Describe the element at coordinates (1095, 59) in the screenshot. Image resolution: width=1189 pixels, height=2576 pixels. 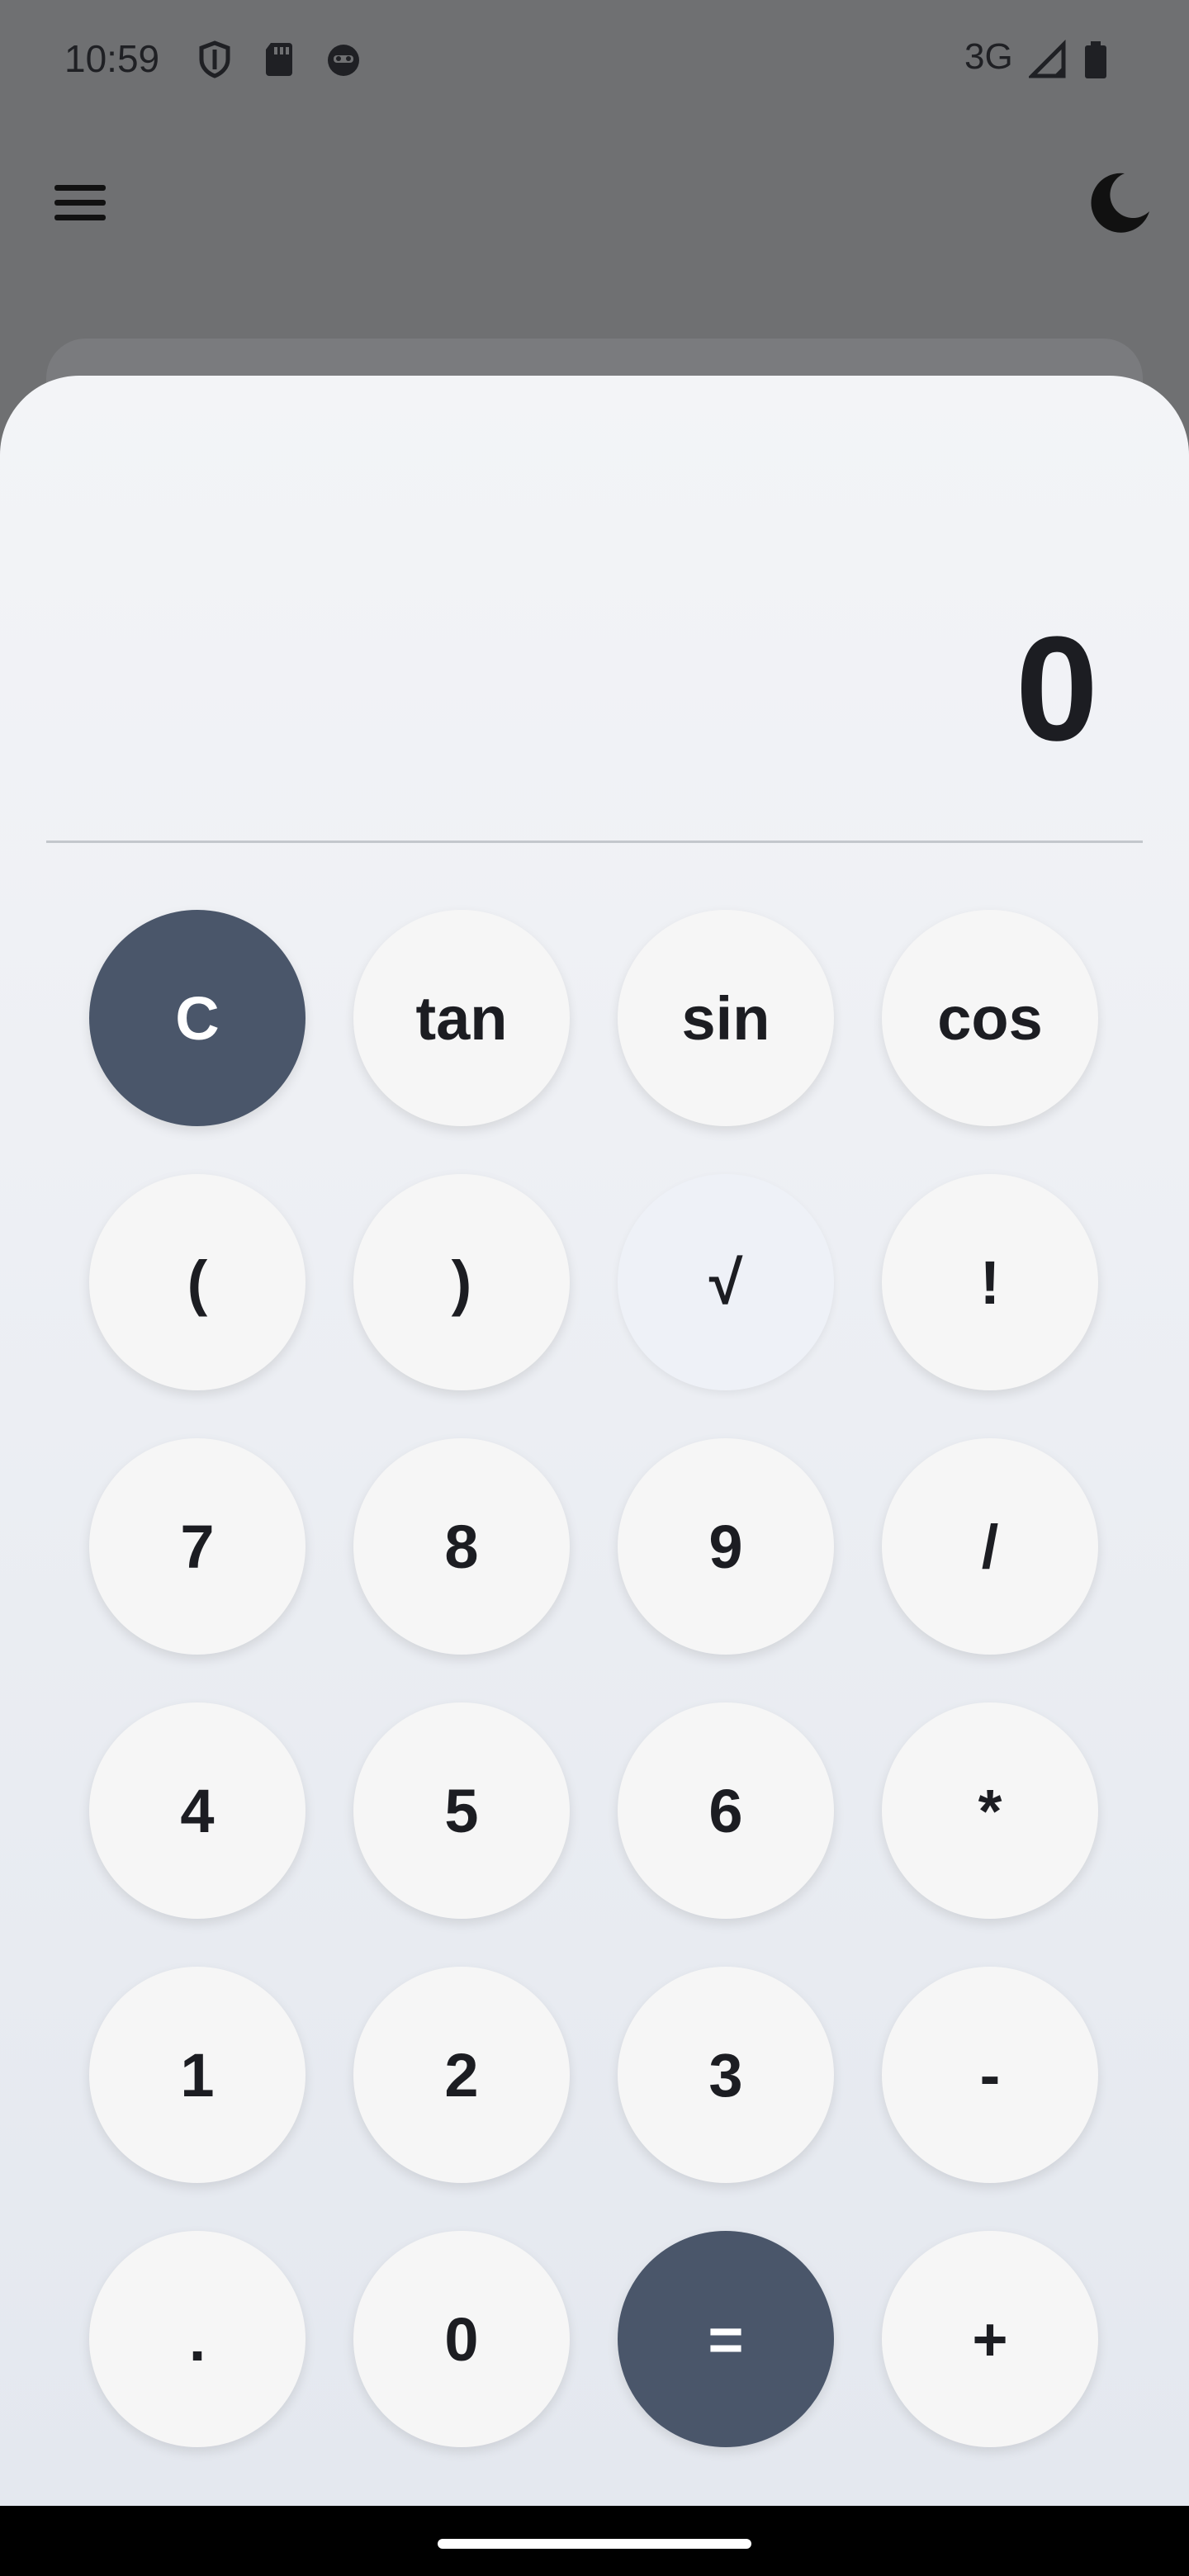
I see `battery-icon` at that location.